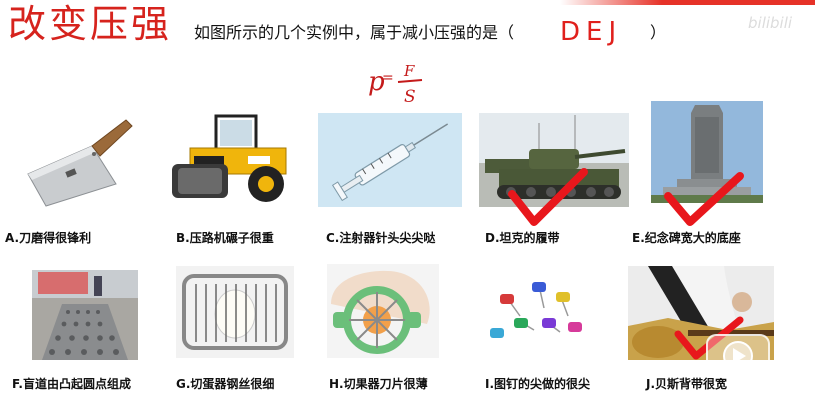 Image resolution: width=815 pixels, height=416 pixels. Describe the element at coordinates (380, 312) in the screenshot. I see `apple-slicer-icon` at that location.